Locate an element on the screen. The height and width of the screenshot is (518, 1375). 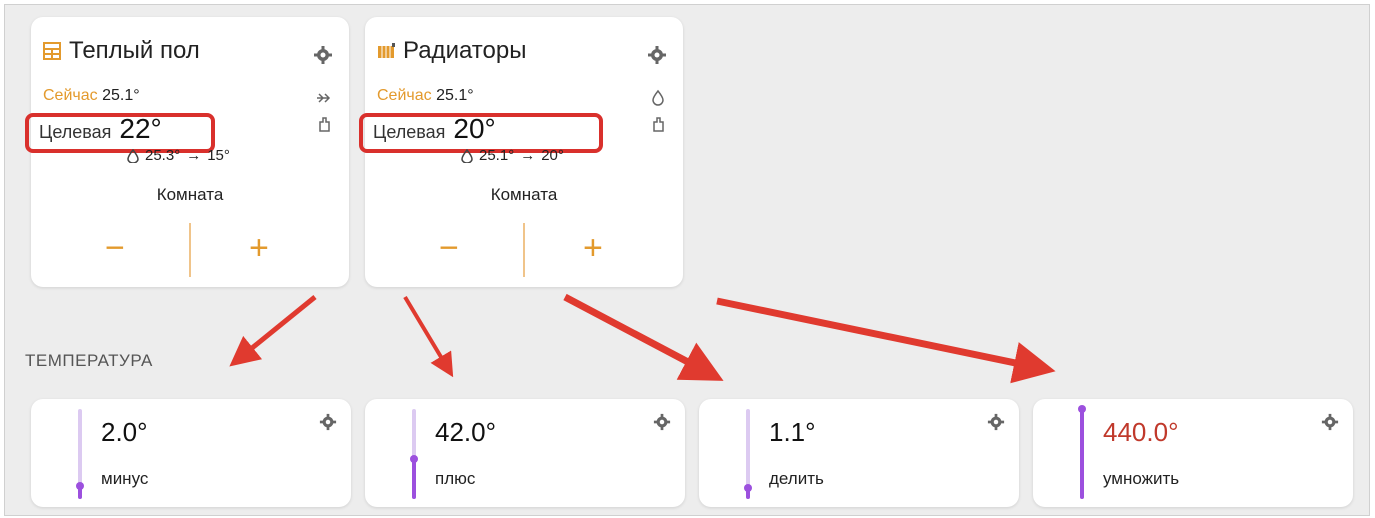
floor-heating-icon is located at coordinates (52, 51).